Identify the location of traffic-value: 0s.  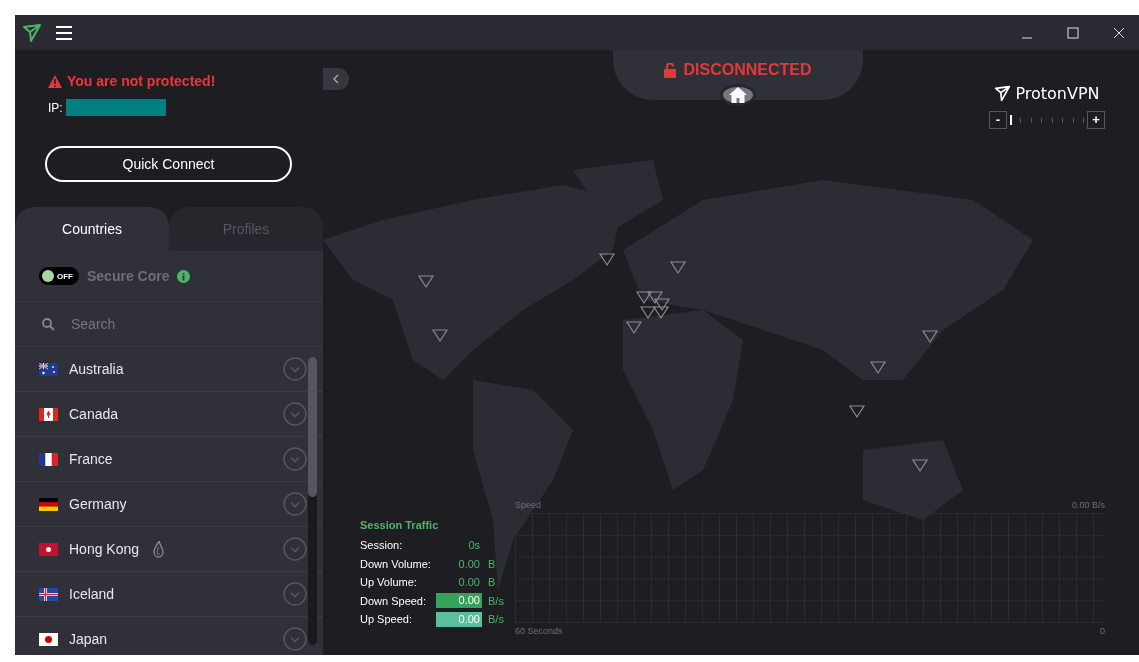
(474, 545).